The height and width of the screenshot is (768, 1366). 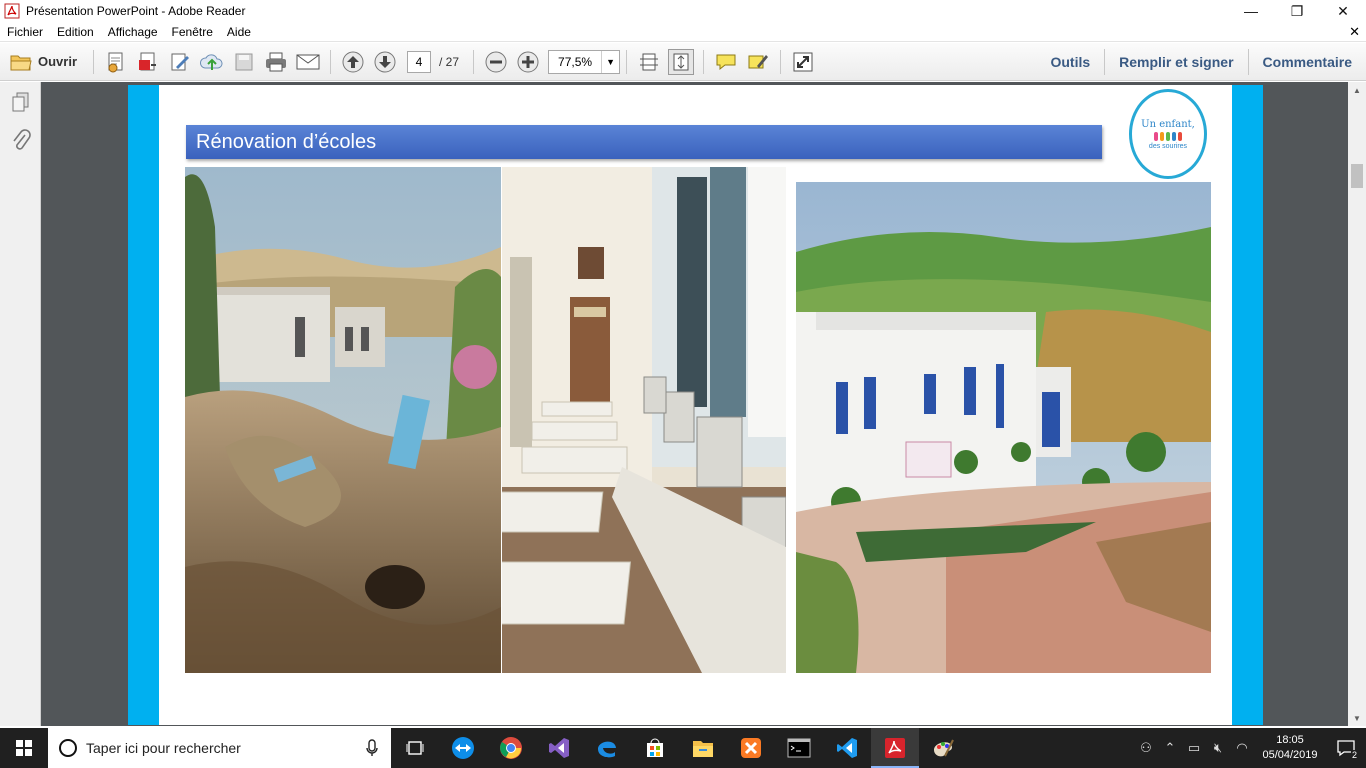 I want to click on menu-affichage: Affichage, so click(x=133, y=32).